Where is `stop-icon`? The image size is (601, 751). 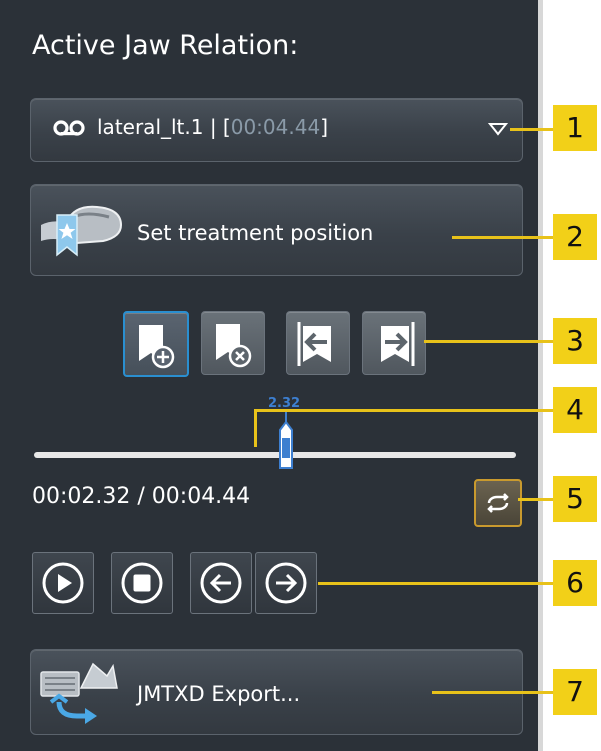 stop-icon is located at coordinates (142, 583).